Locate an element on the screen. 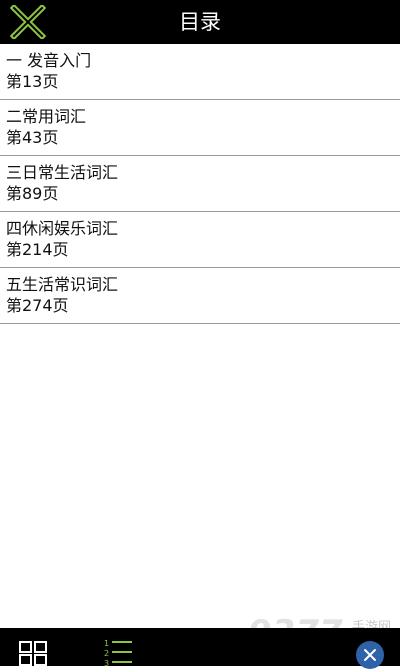  grid-view-button is located at coordinates (33, 653).